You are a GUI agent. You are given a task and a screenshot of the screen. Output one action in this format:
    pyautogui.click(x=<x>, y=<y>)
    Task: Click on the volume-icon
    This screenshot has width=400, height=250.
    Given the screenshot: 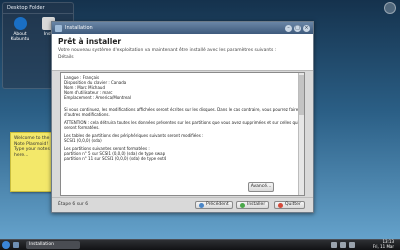 What is the action you would take?
    pyautogui.click(x=343, y=245)
    